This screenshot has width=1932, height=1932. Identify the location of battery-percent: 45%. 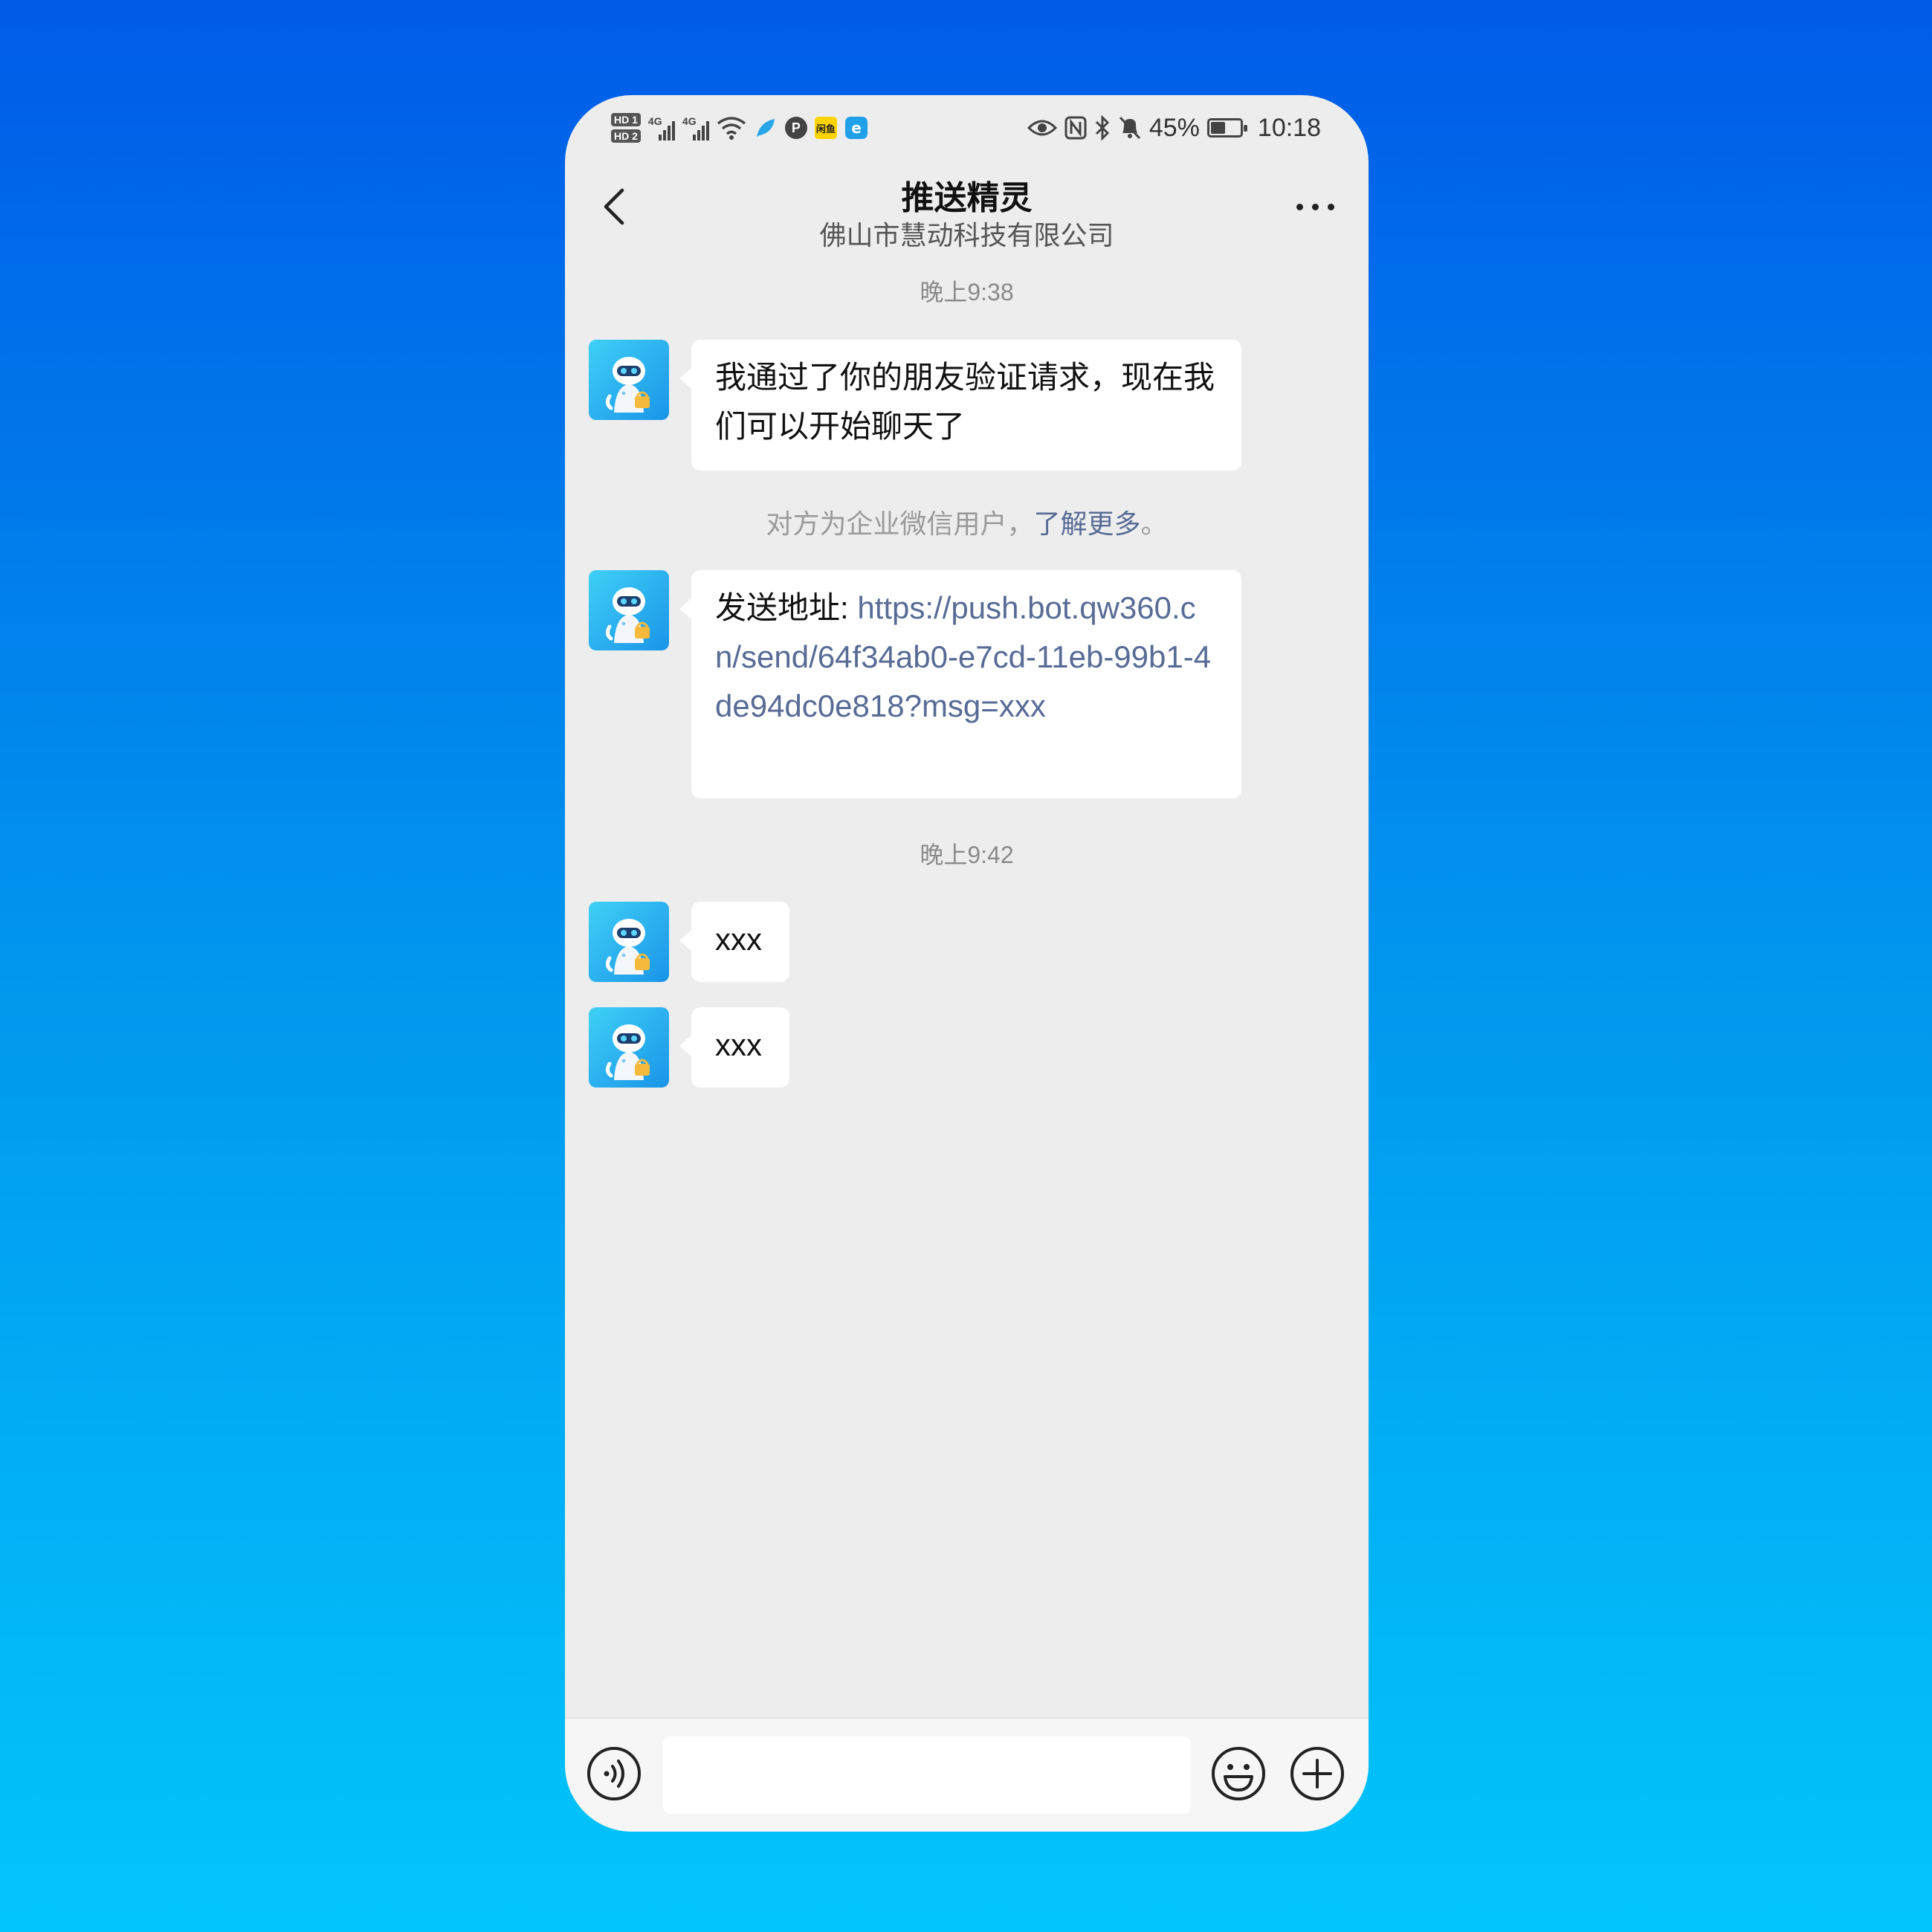
(1174, 128).